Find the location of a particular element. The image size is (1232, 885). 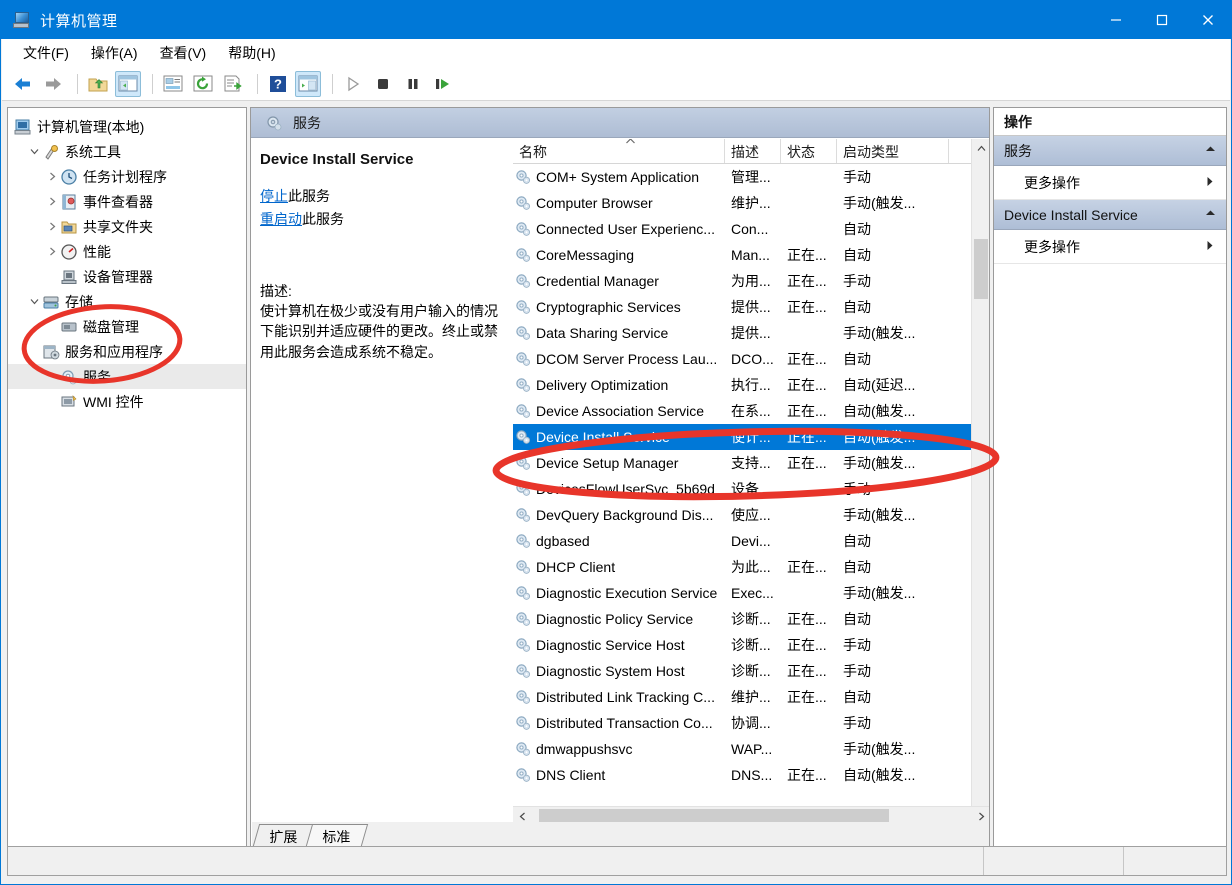

stop-service-suffix: 此服务 is located at coordinates (309, 196).